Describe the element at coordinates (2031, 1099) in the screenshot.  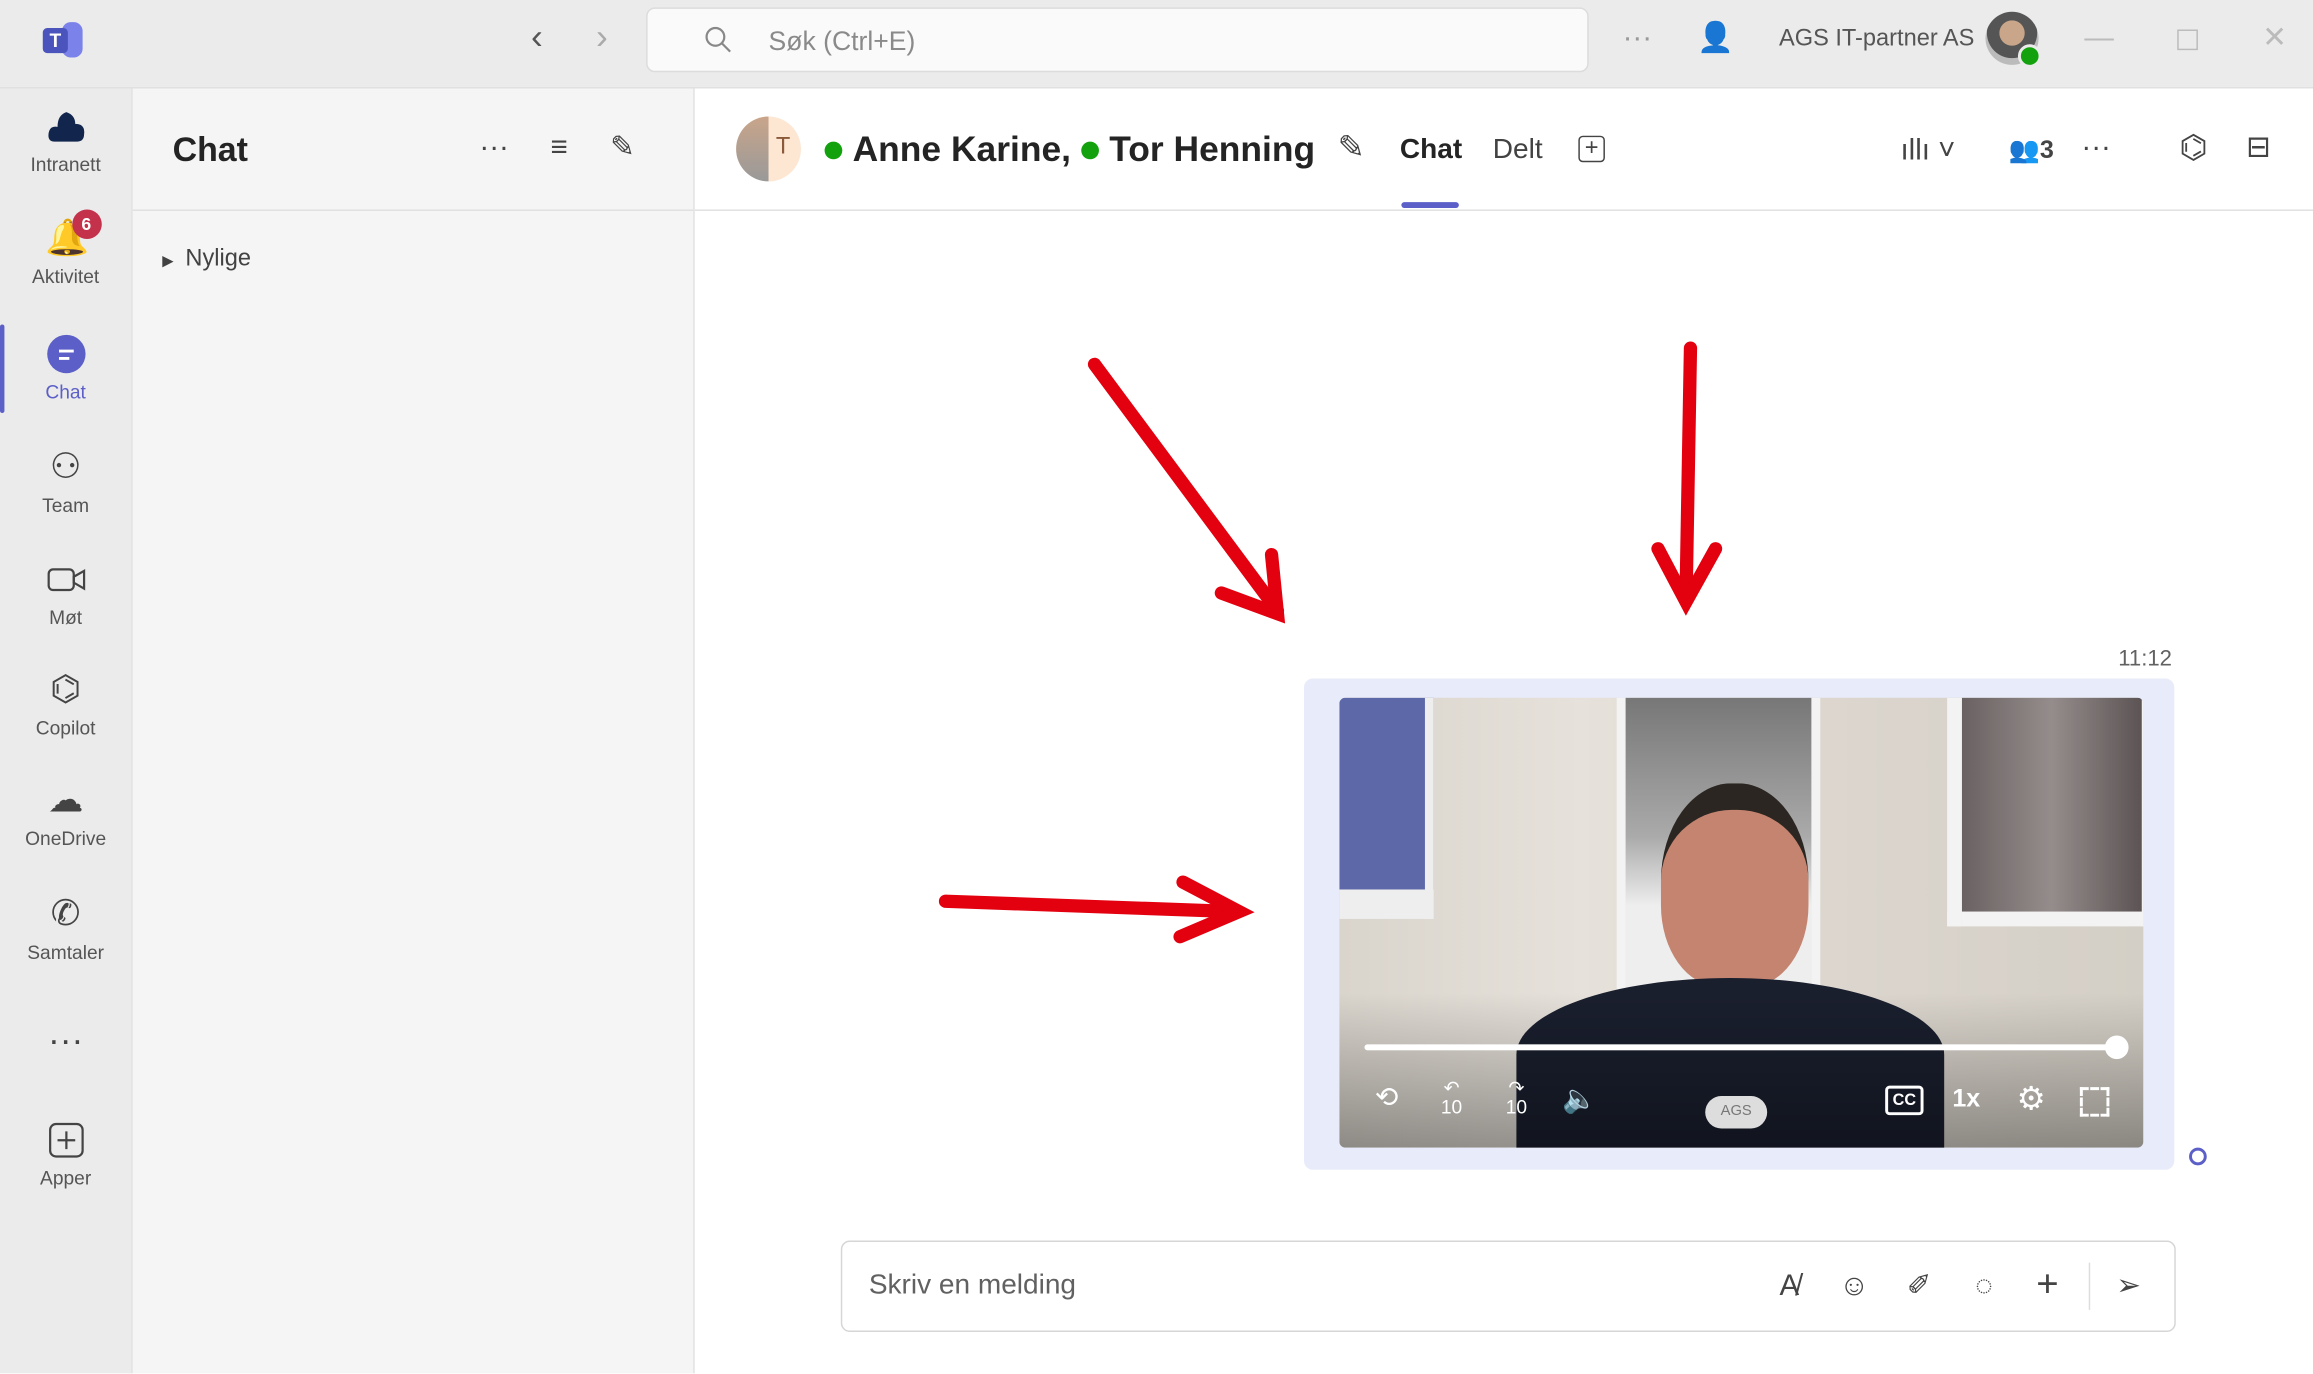
I see `settings-icon: ⚙` at that location.